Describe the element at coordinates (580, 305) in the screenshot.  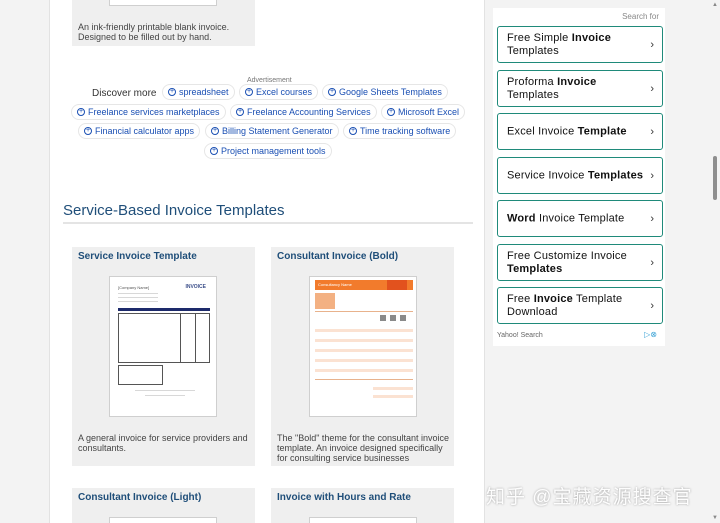
I see `search-suggestion-7: Free Invoice Template Download ›` at that location.